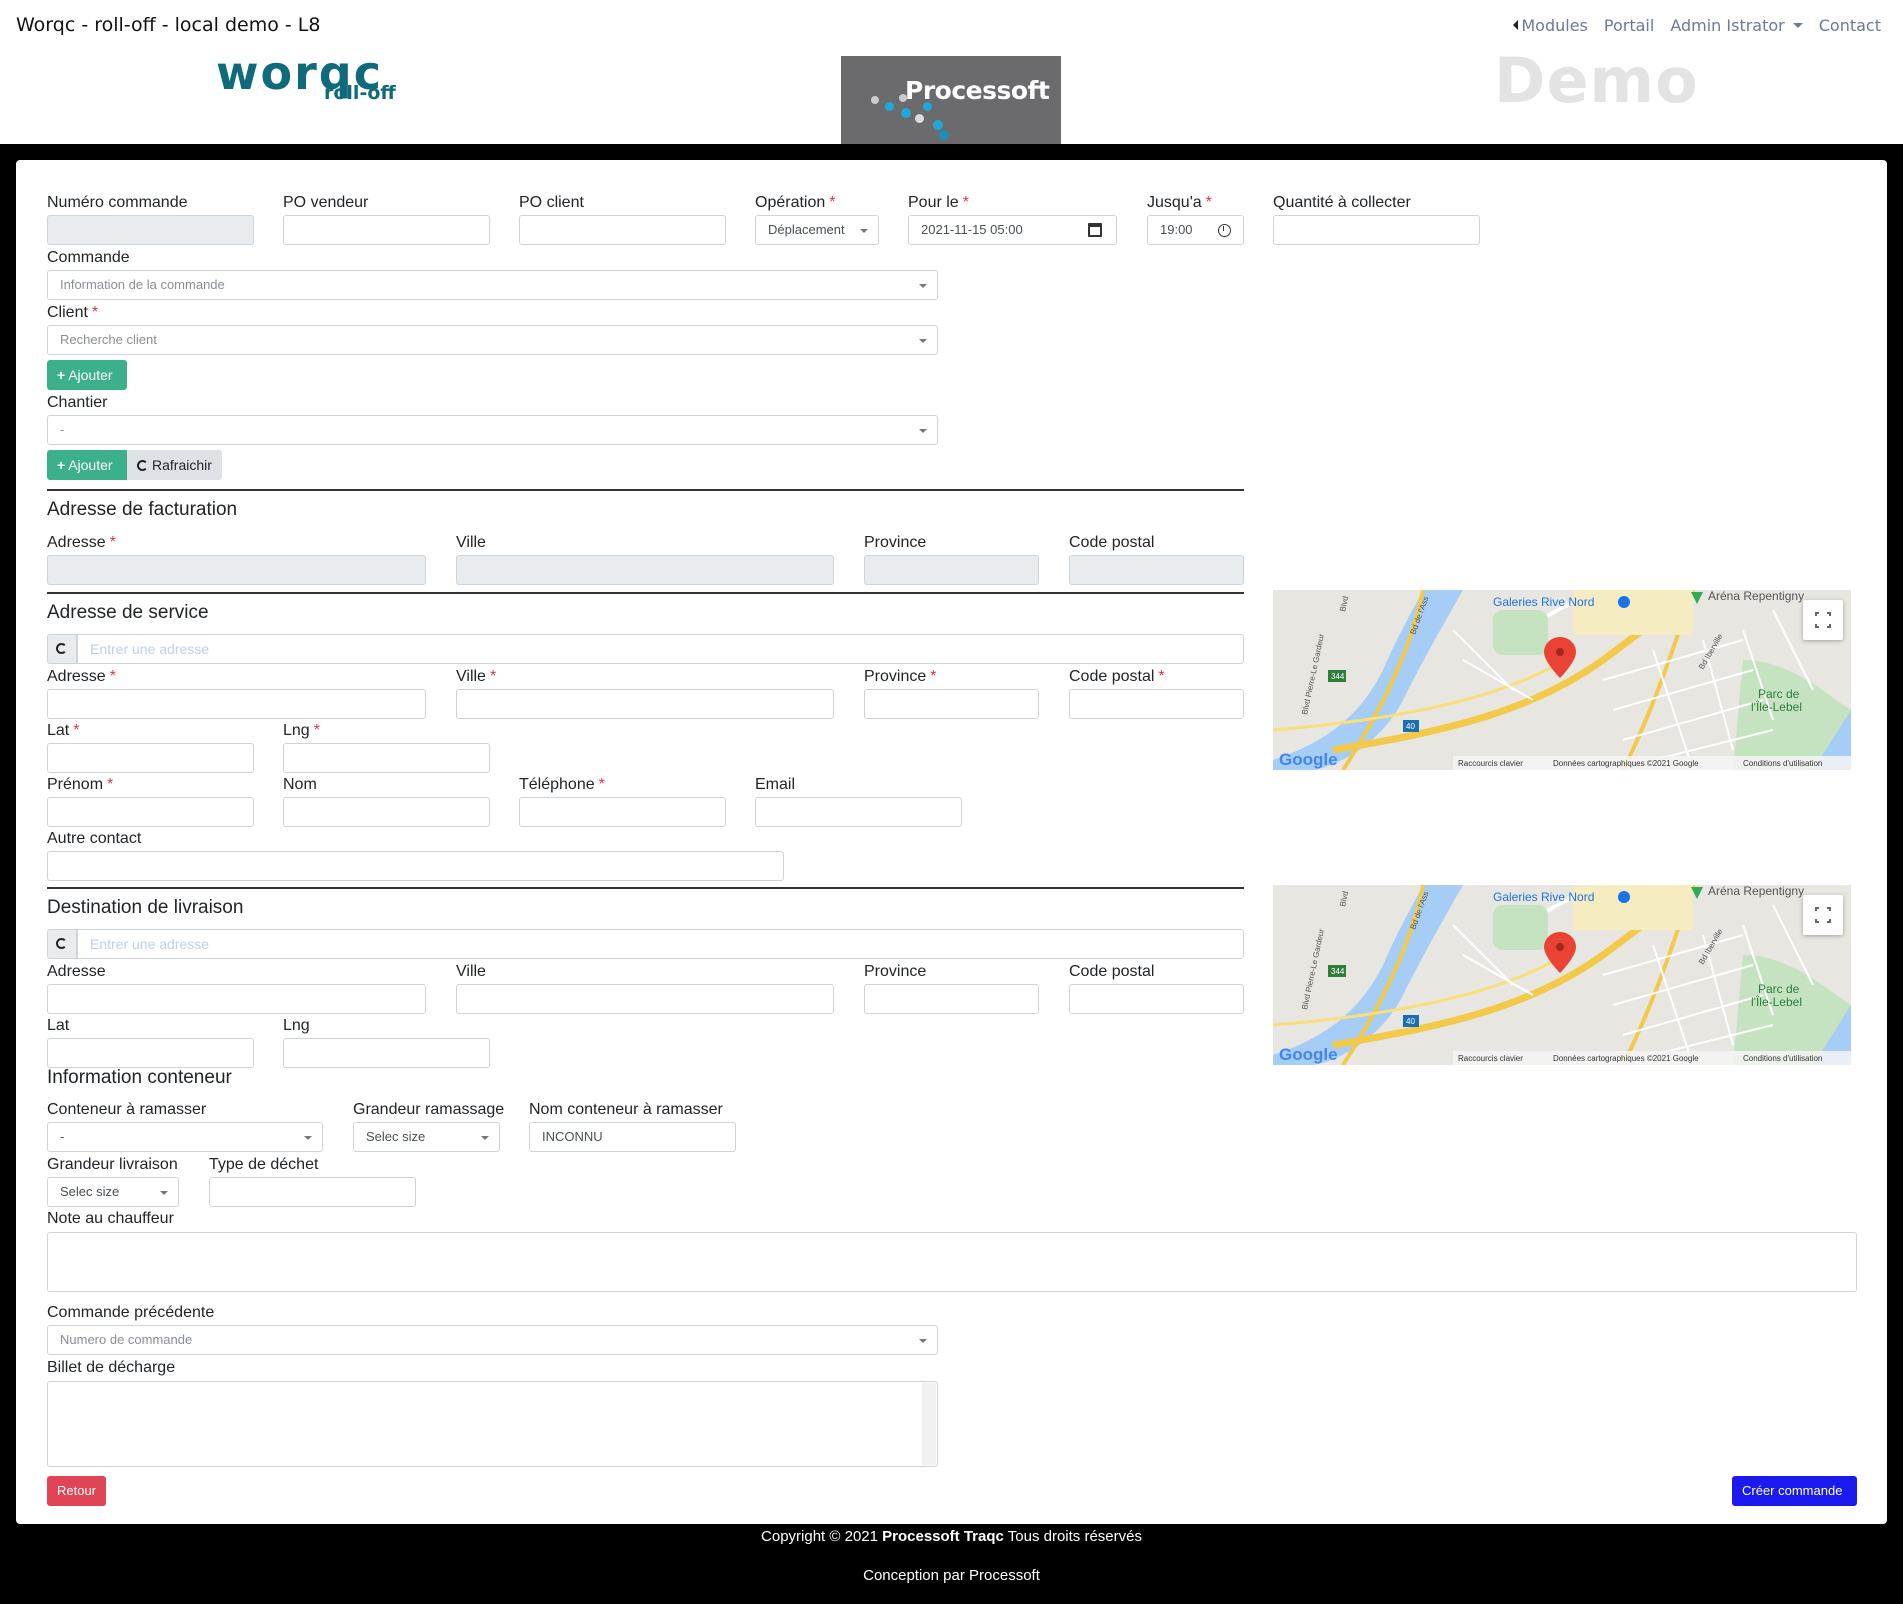  Describe the element at coordinates (236, 999) in the screenshot. I see `delivery-adresse-input` at that location.